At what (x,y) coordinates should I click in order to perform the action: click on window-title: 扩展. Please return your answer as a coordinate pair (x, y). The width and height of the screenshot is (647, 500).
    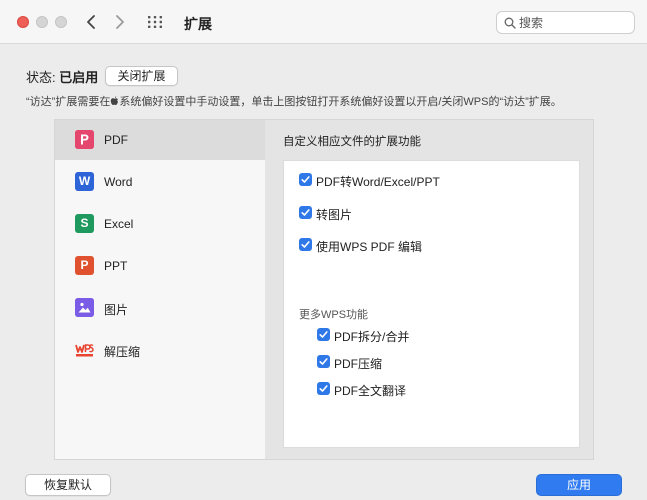
    Looking at the image, I should click on (198, 24).